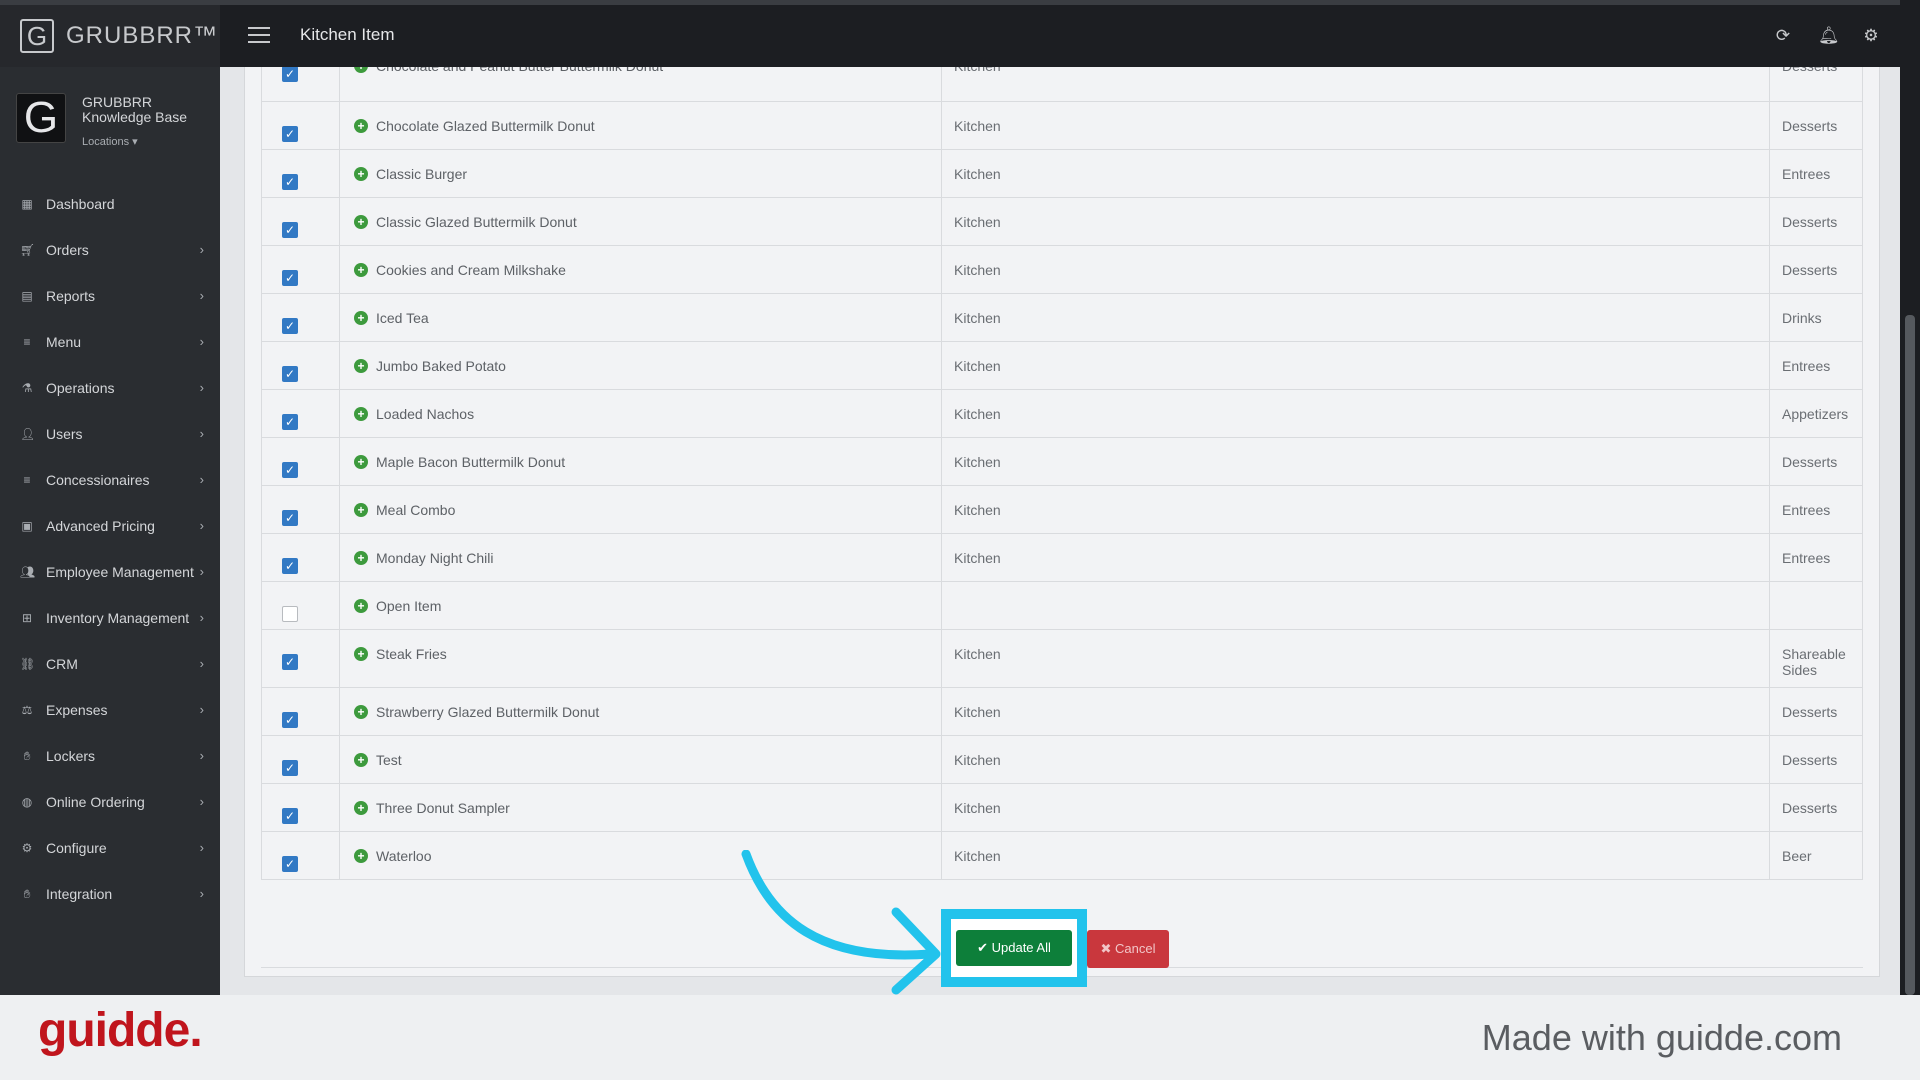 The height and width of the screenshot is (1080, 1920). What do you see at coordinates (1871, 36) in the screenshot?
I see `gear-icon: ⚙` at bounding box center [1871, 36].